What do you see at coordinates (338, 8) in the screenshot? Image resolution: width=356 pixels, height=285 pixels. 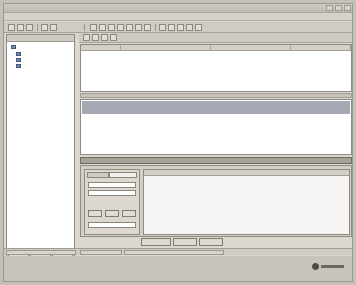 I see `maximize-button` at bounding box center [338, 8].